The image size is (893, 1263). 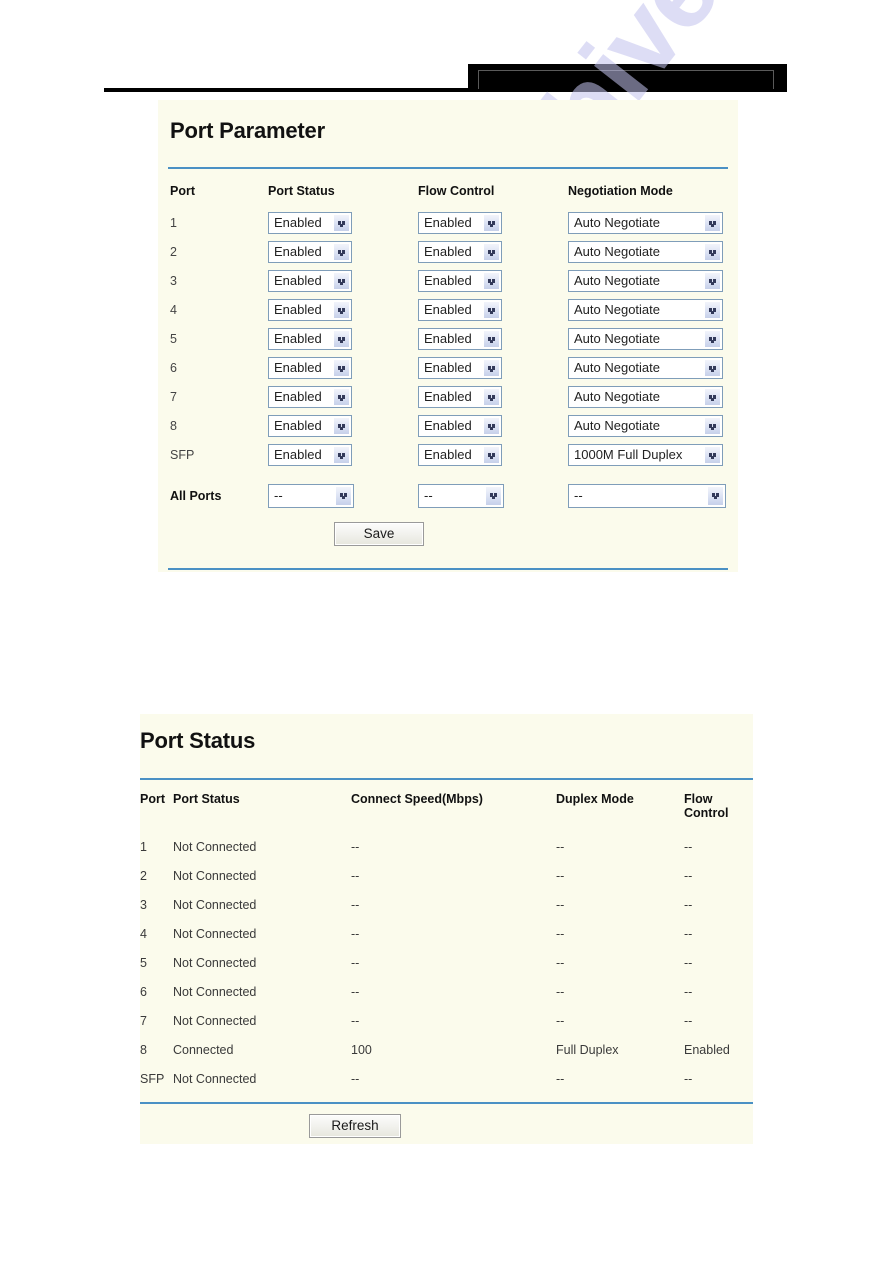 I want to click on port-status-select-1: Enabled, so click(x=310, y=222).